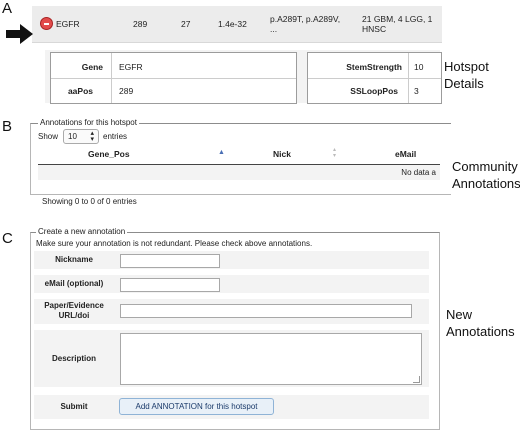 This screenshot has height=430, width=520. What do you see at coordinates (334, 153) in the screenshot?
I see `sort-both-icon: ▴ ▾` at bounding box center [334, 153].